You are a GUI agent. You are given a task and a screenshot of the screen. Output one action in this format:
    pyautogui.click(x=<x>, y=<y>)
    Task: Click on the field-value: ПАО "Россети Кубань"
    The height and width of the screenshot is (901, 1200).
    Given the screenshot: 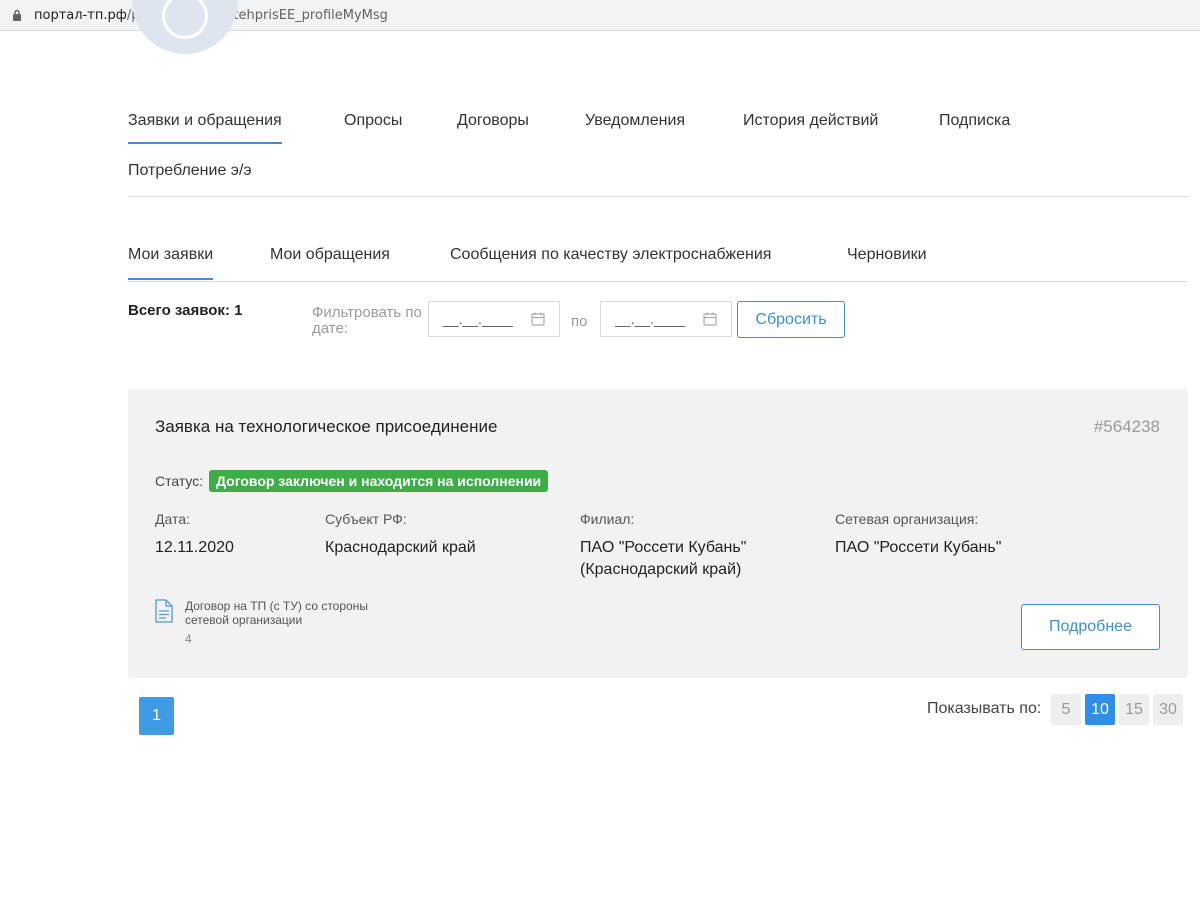 What is the action you would take?
    pyautogui.click(x=918, y=547)
    